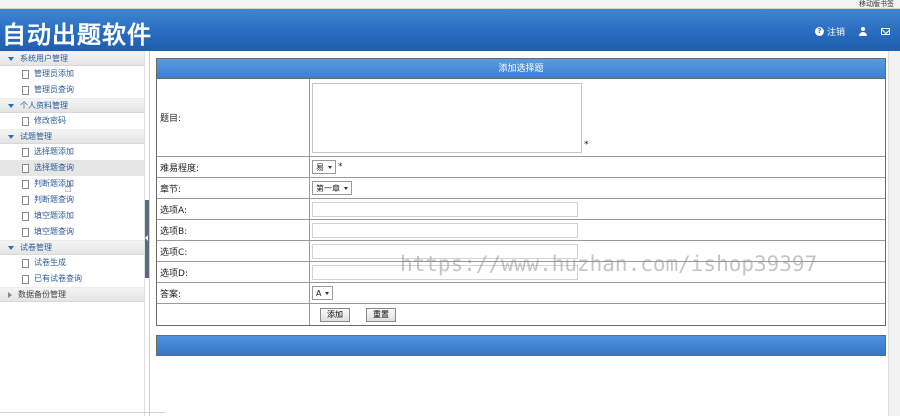 The width and height of the screenshot is (900, 416). I want to click on add-button: 添加, so click(335, 314).